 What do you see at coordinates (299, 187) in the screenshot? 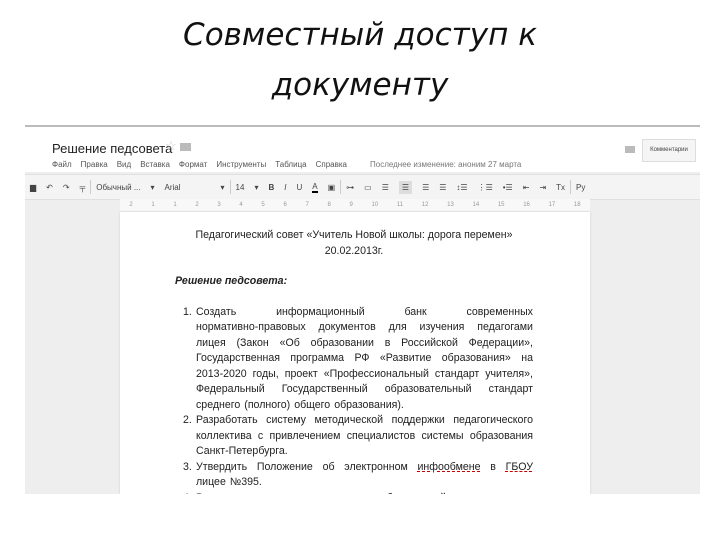
I see `underline-button: U` at bounding box center [299, 187].